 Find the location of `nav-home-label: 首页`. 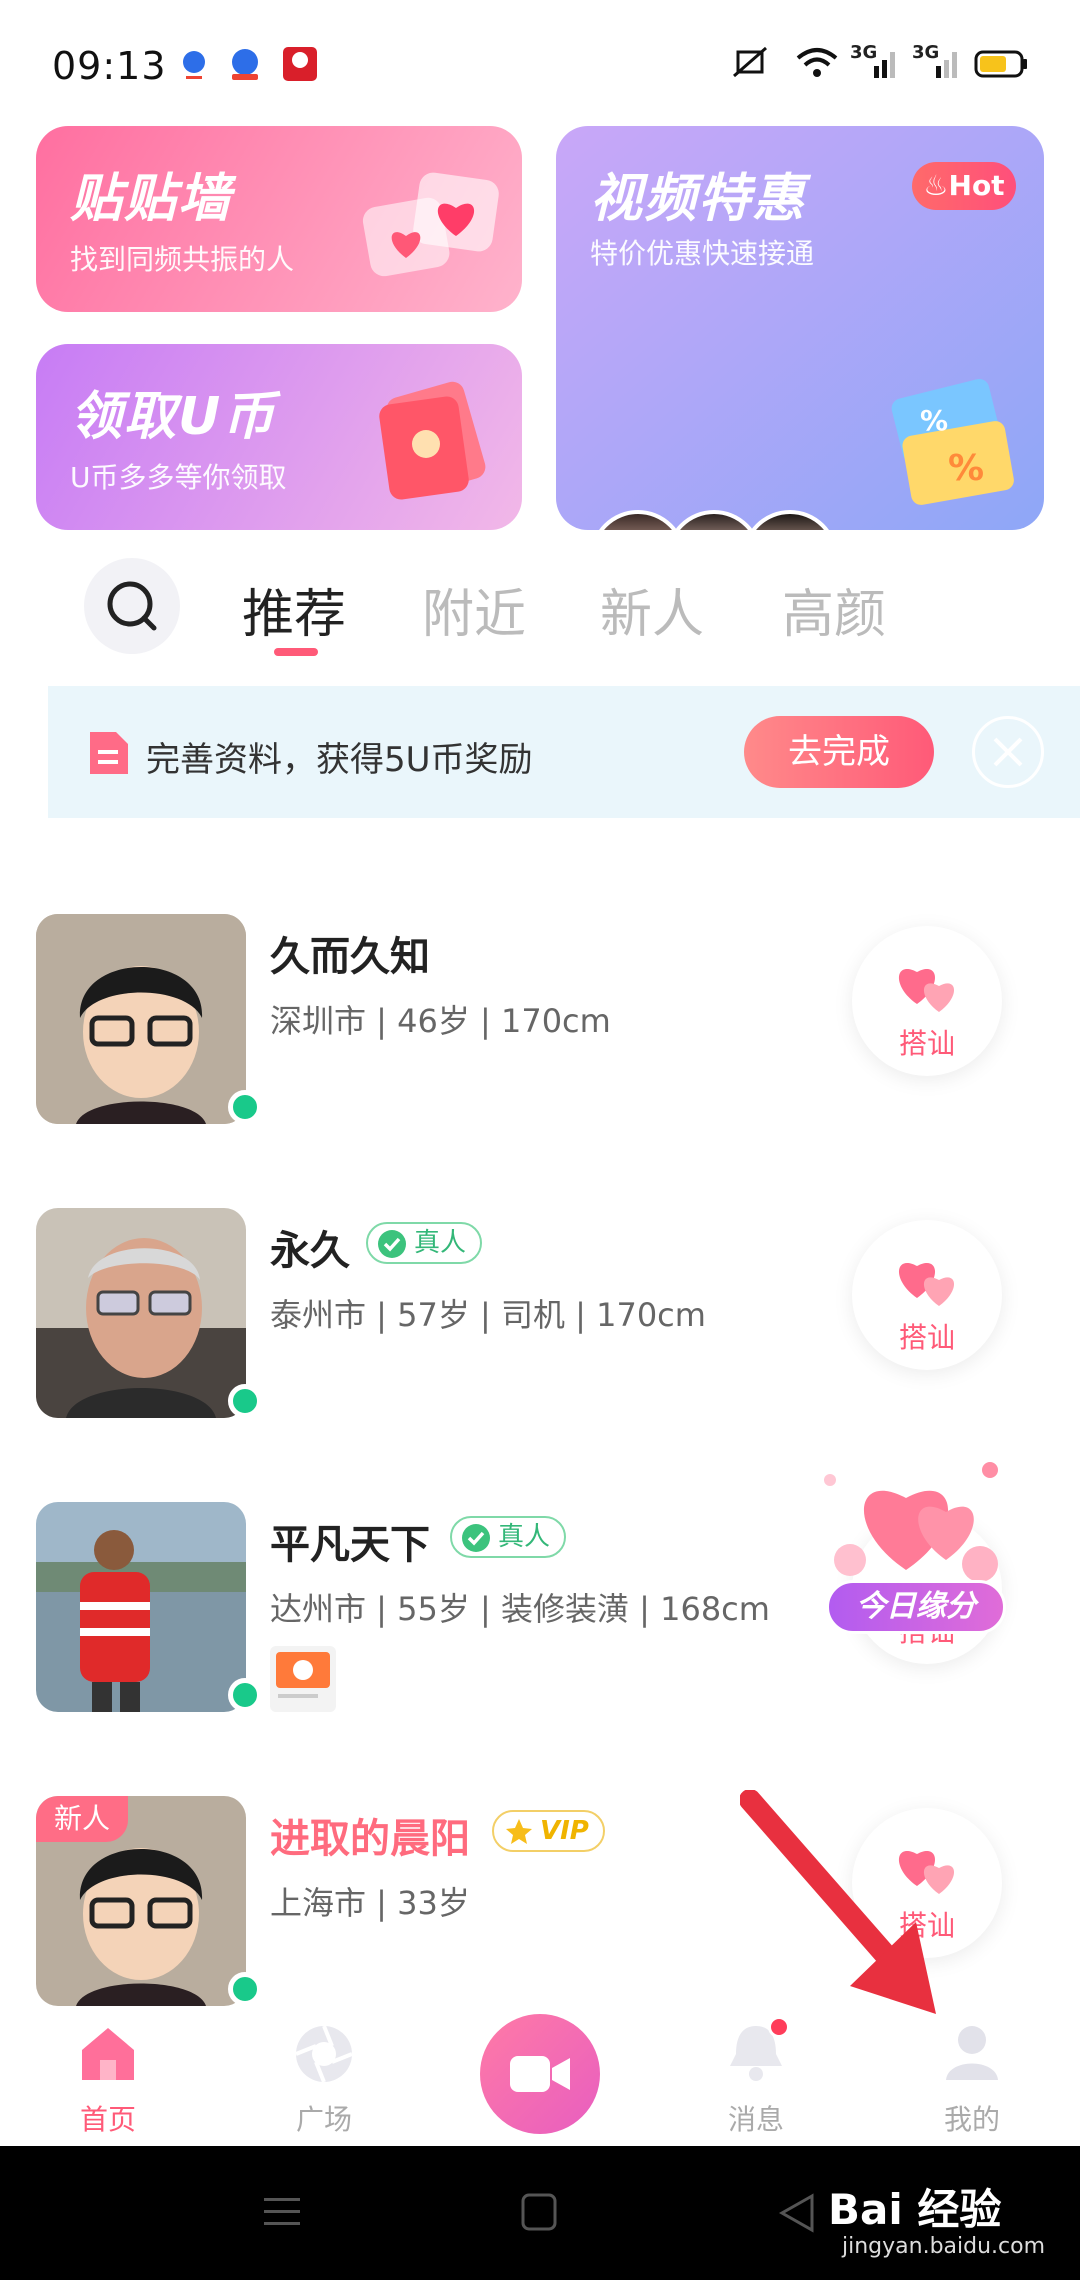

nav-home-label: 首页 is located at coordinates (107, 2119).